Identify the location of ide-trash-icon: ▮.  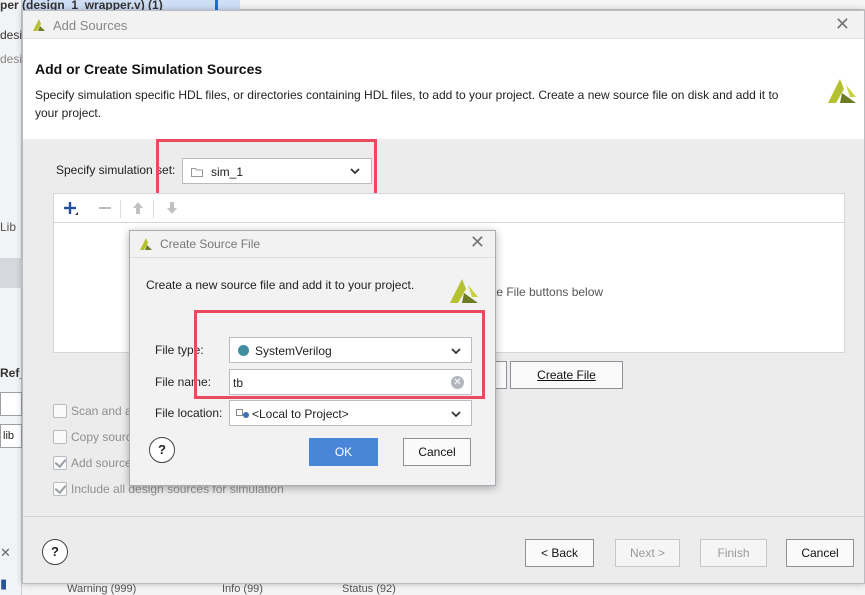
(11, 584).